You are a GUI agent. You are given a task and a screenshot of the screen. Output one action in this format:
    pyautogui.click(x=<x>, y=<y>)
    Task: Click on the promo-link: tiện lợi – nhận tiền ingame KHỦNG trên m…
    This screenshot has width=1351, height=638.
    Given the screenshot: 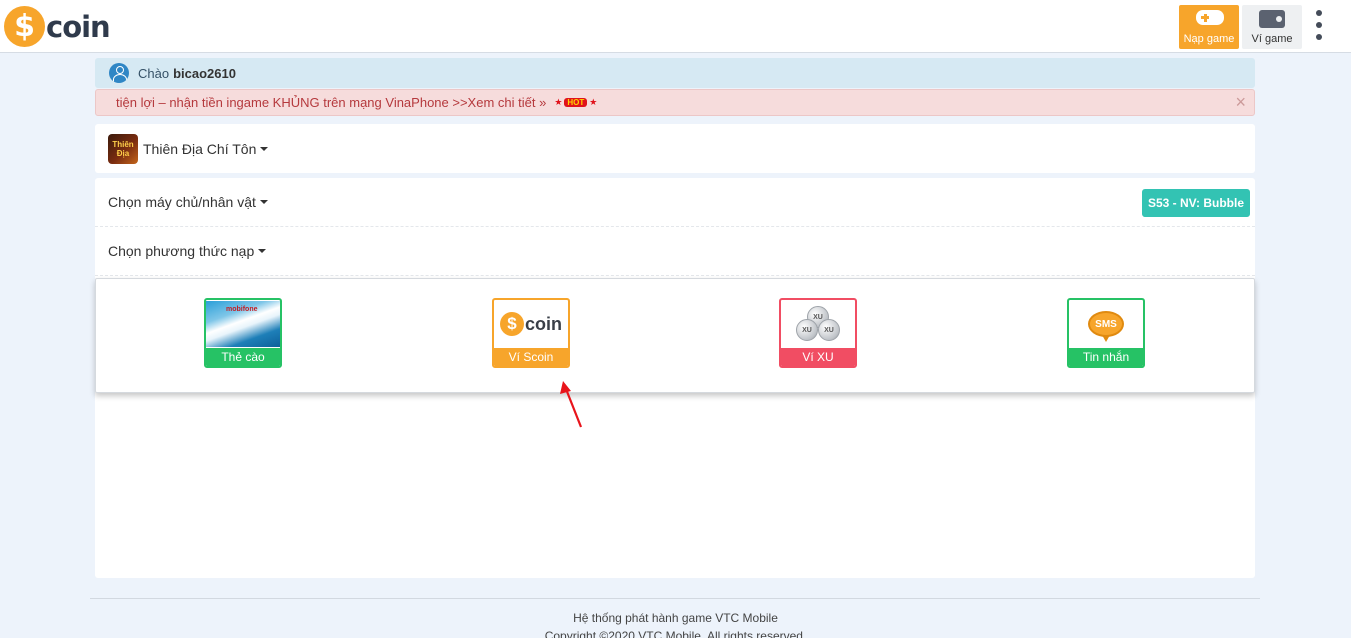 What is the action you would take?
    pyautogui.click(x=331, y=102)
    